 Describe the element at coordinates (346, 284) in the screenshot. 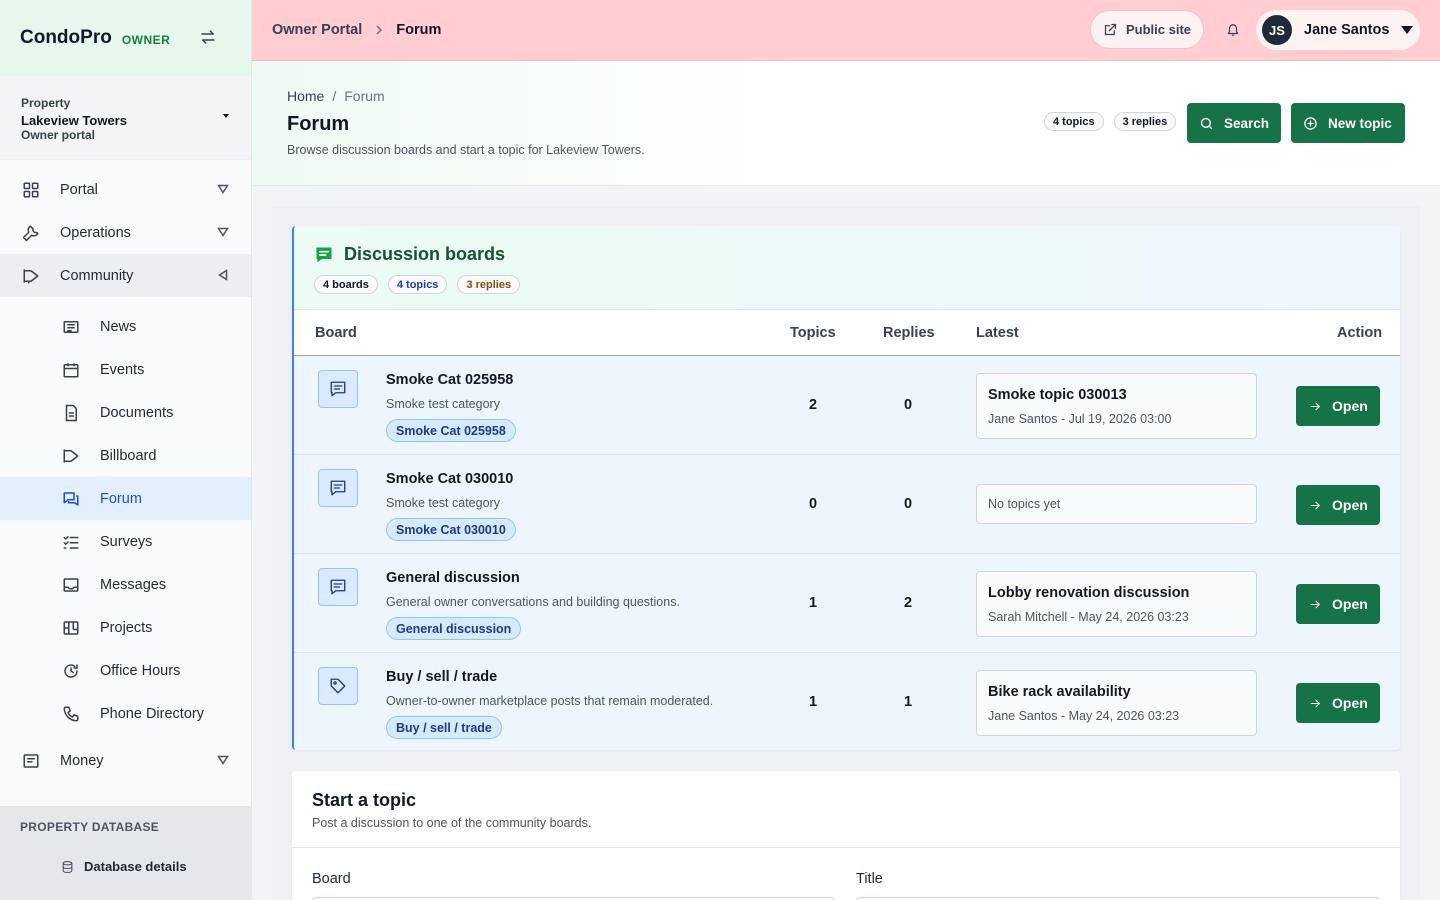

I see `boards-count-badge: 4 boards` at that location.